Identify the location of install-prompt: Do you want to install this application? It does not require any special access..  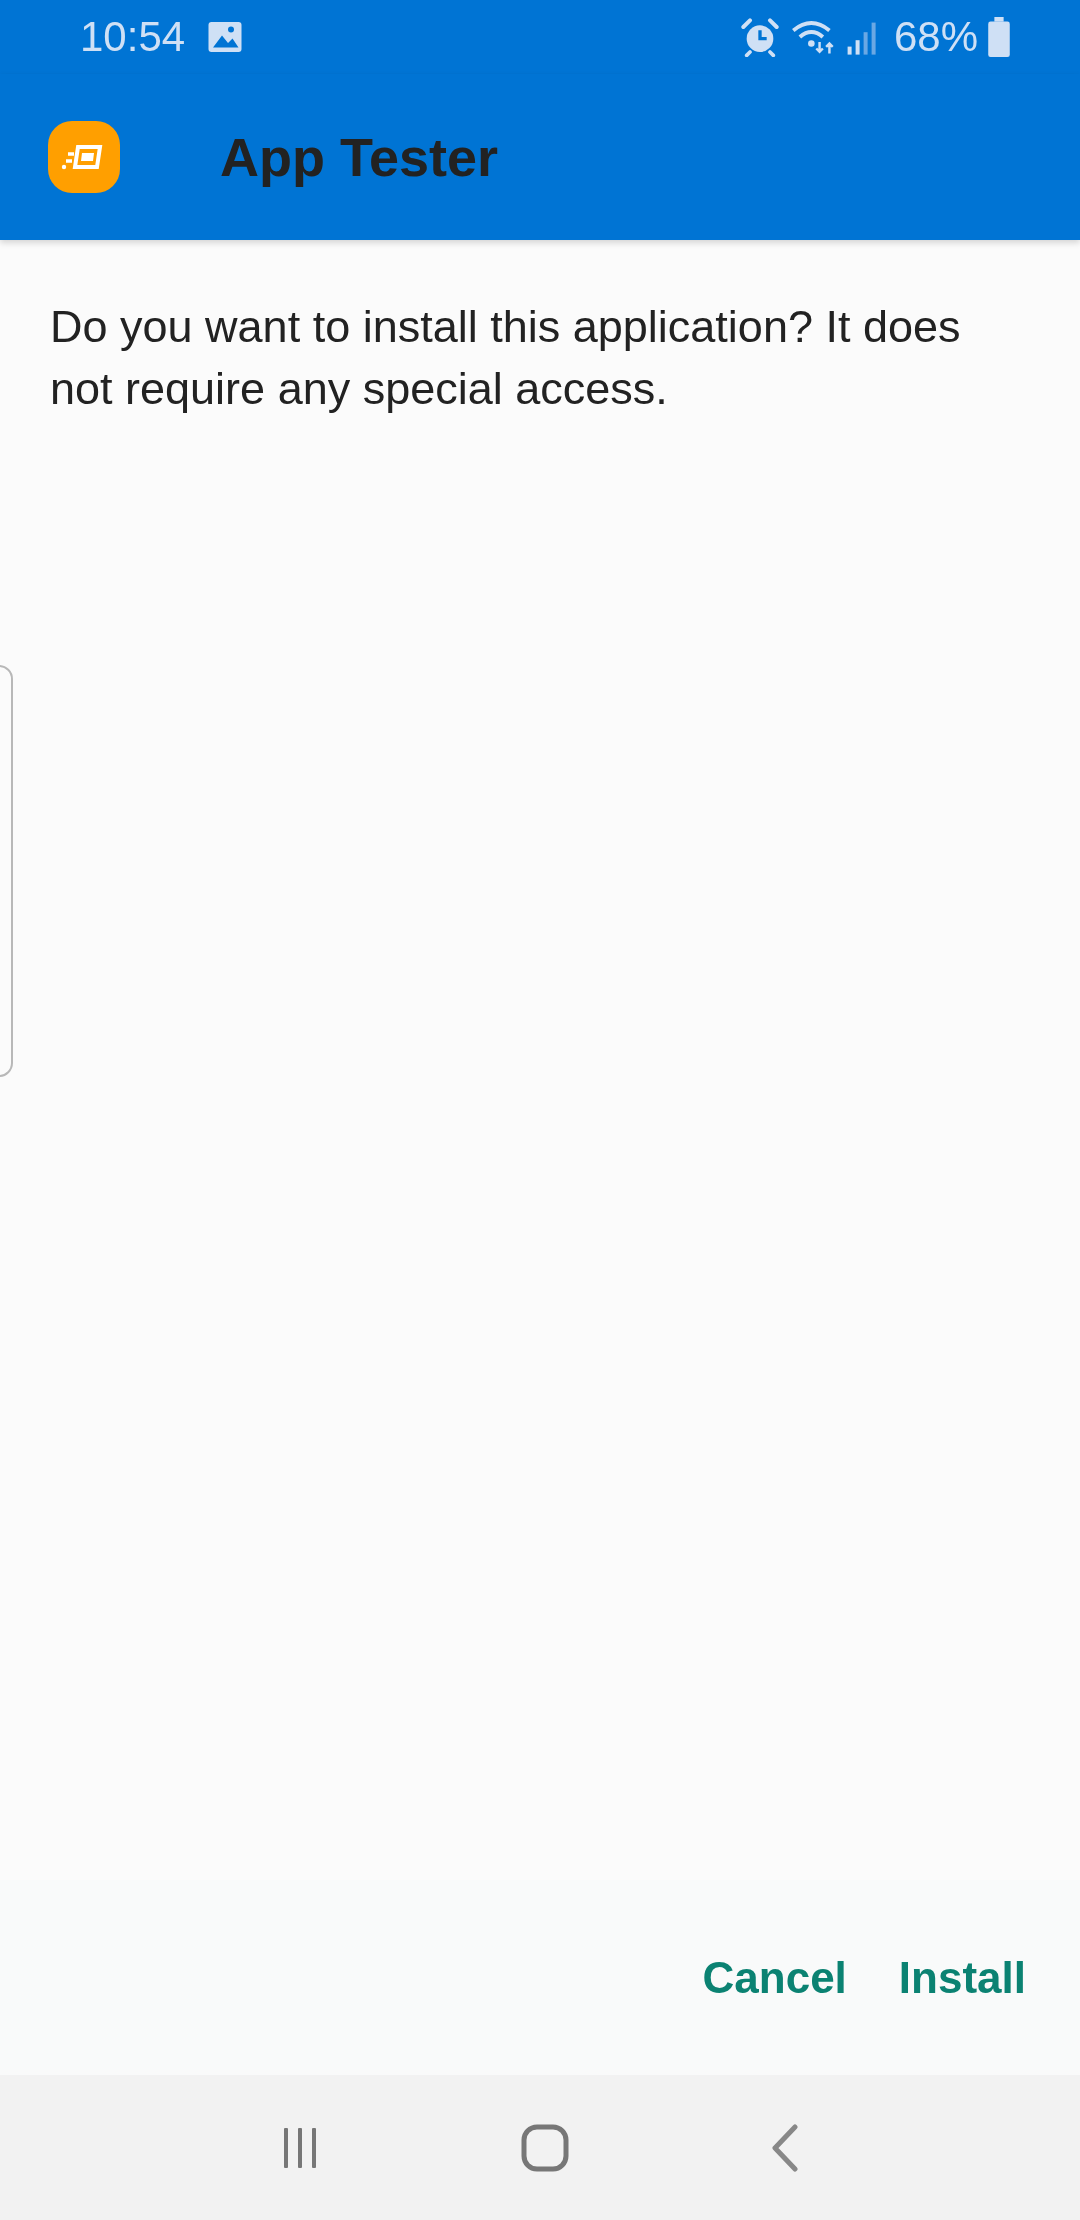
(506, 358).